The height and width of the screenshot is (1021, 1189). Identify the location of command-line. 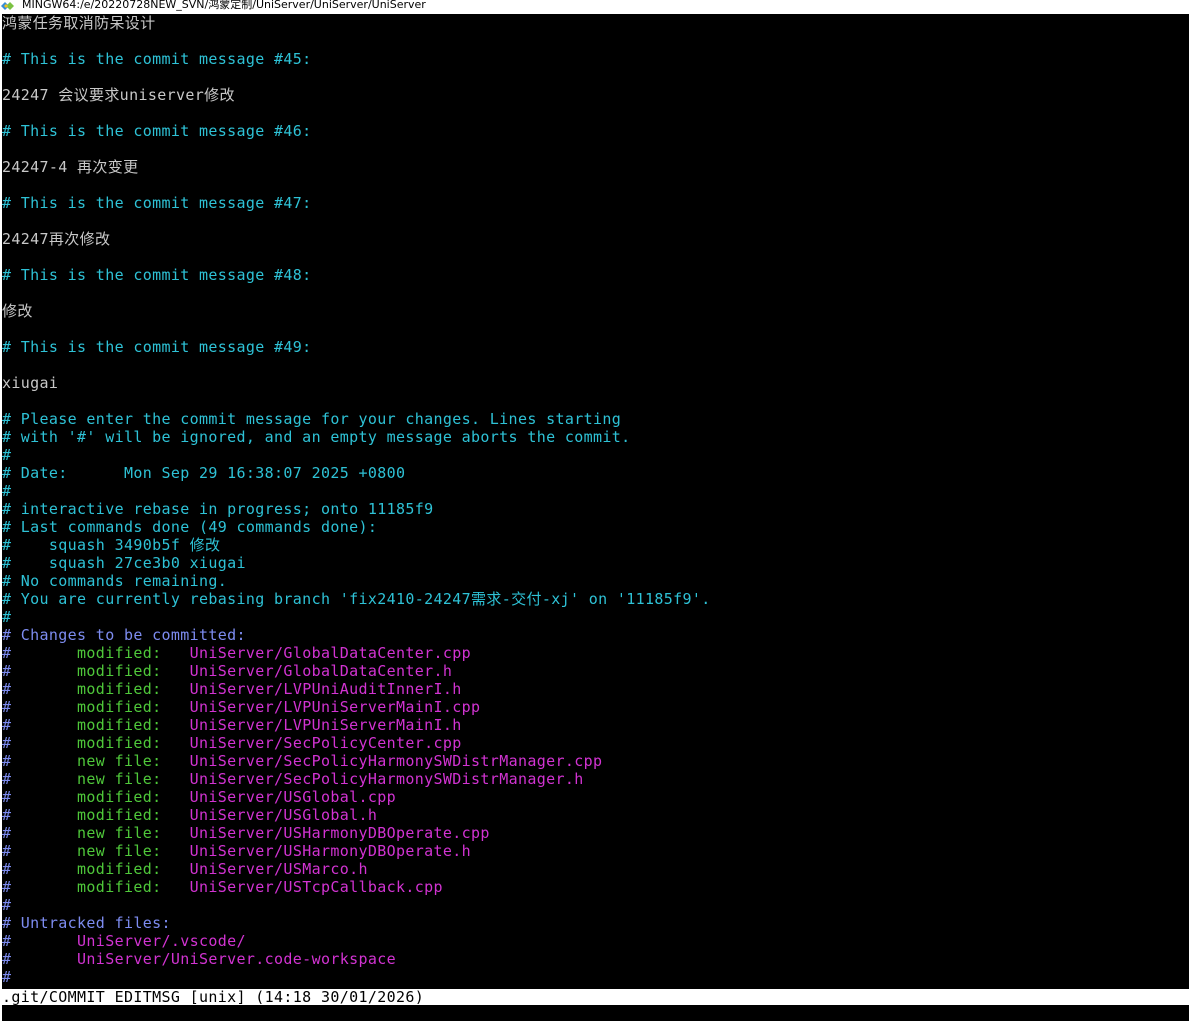
(595, 1013).